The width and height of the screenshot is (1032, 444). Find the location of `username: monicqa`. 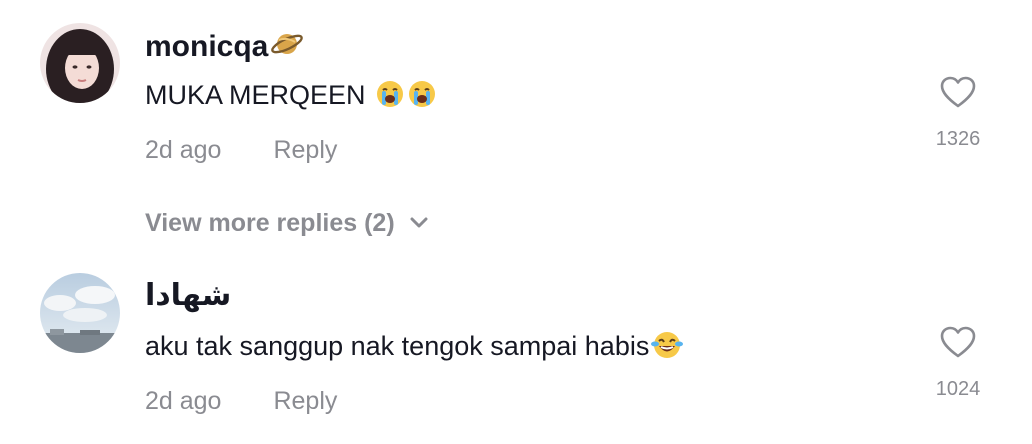

username: monicqa is located at coordinates (224, 48).